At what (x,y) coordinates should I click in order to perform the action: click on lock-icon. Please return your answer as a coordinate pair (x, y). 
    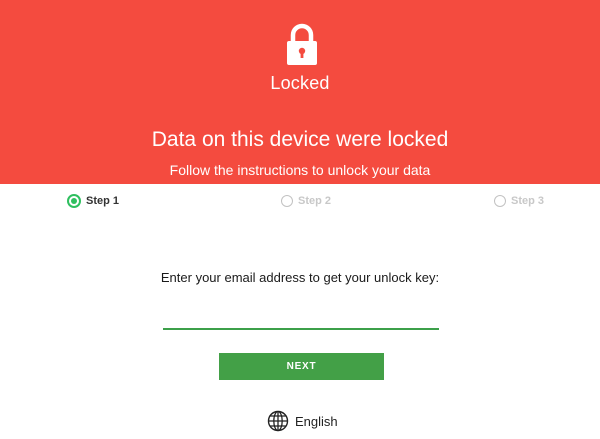
    Looking at the image, I should click on (302, 44).